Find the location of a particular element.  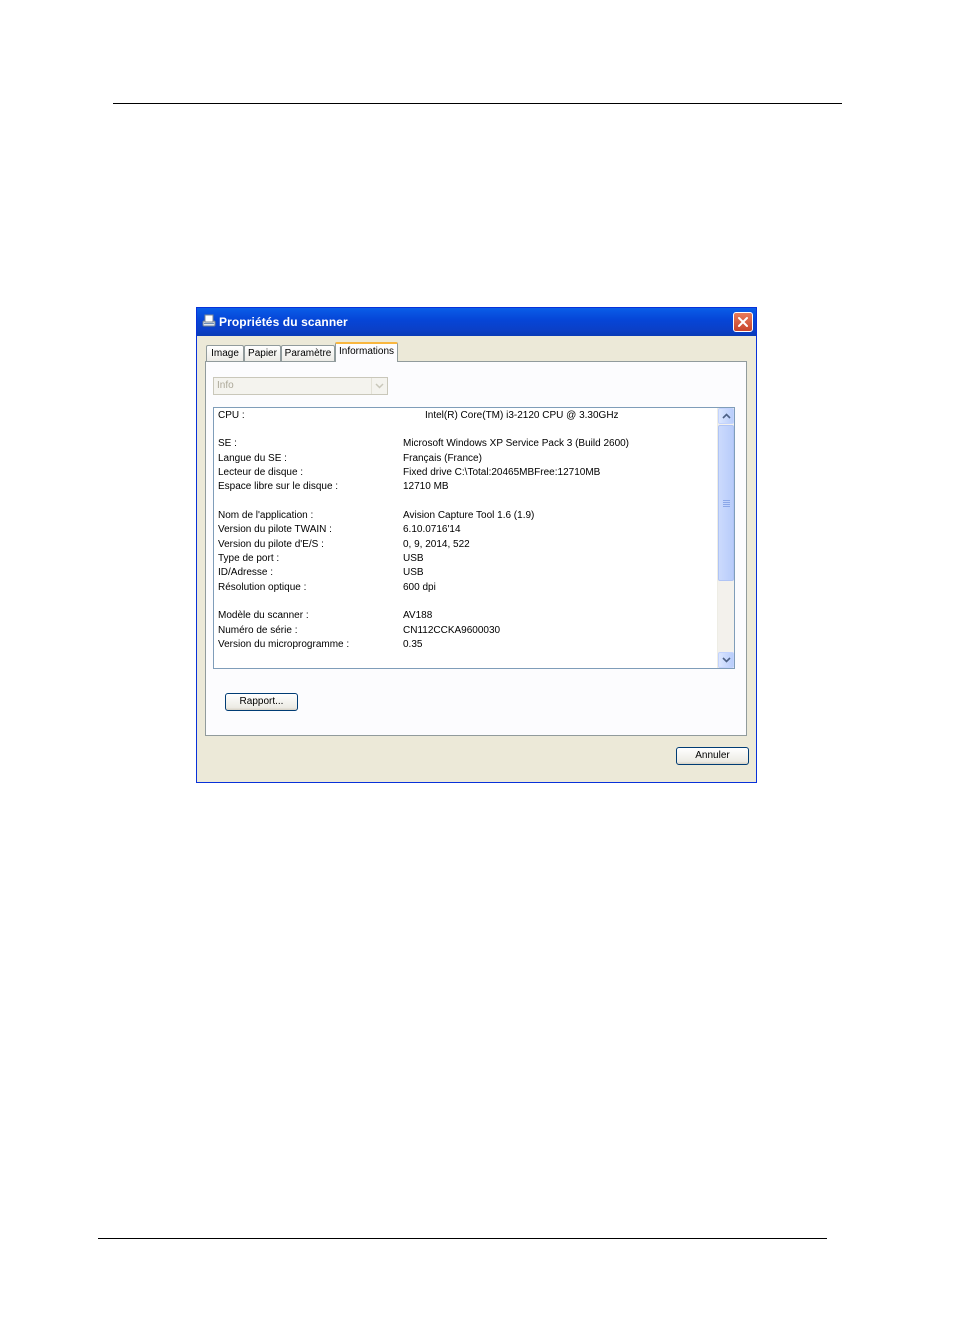

tab-parametre: Paramètre is located at coordinates (308, 353).